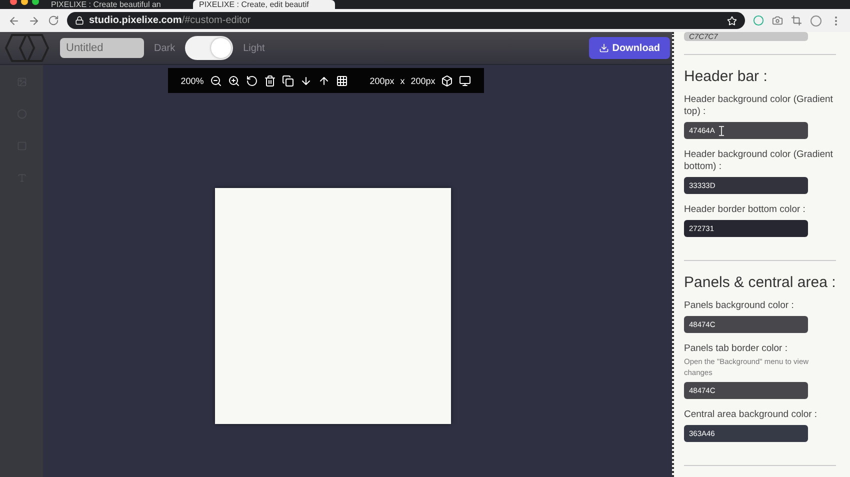  Describe the element at coordinates (721, 131) in the screenshot. I see `text-cursor-icon` at that location.